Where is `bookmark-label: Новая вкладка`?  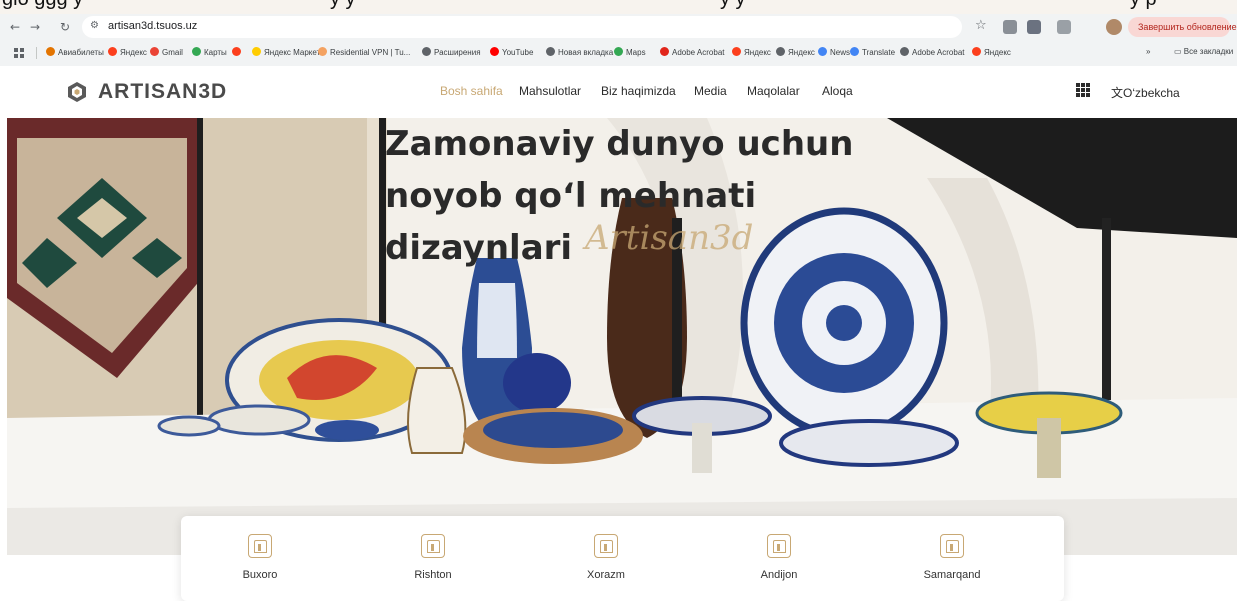
bookmark-label: Новая вкладка is located at coordinates (586, 52).